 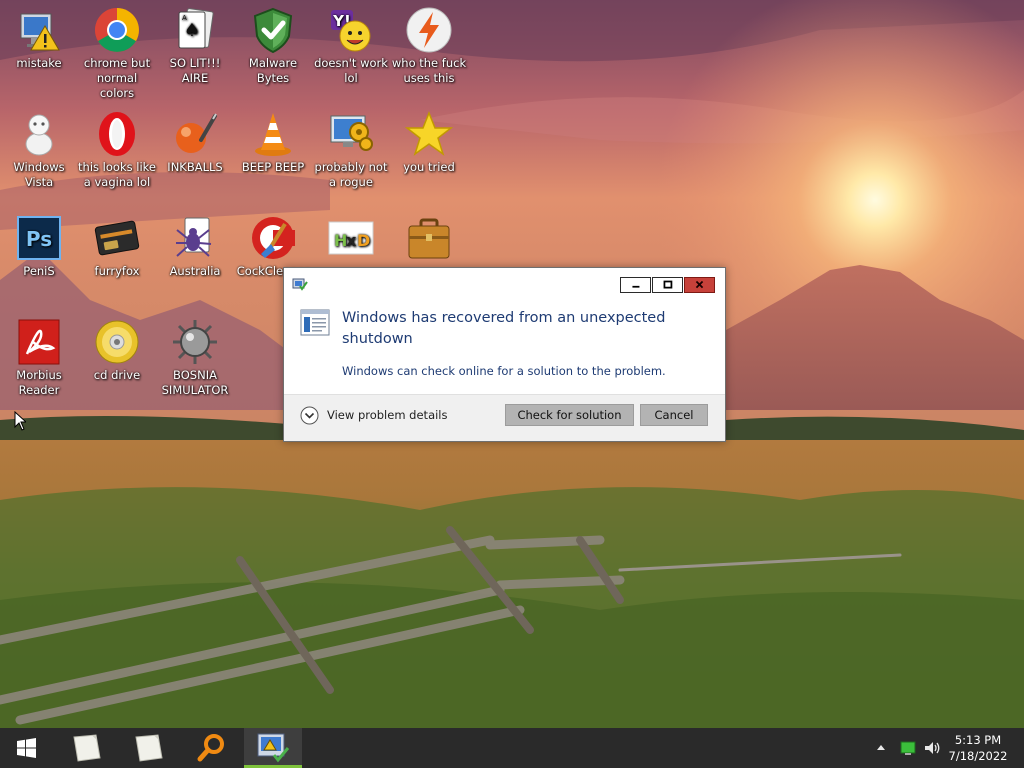 I want to click on mine-icon, so click(x=195, y=342).